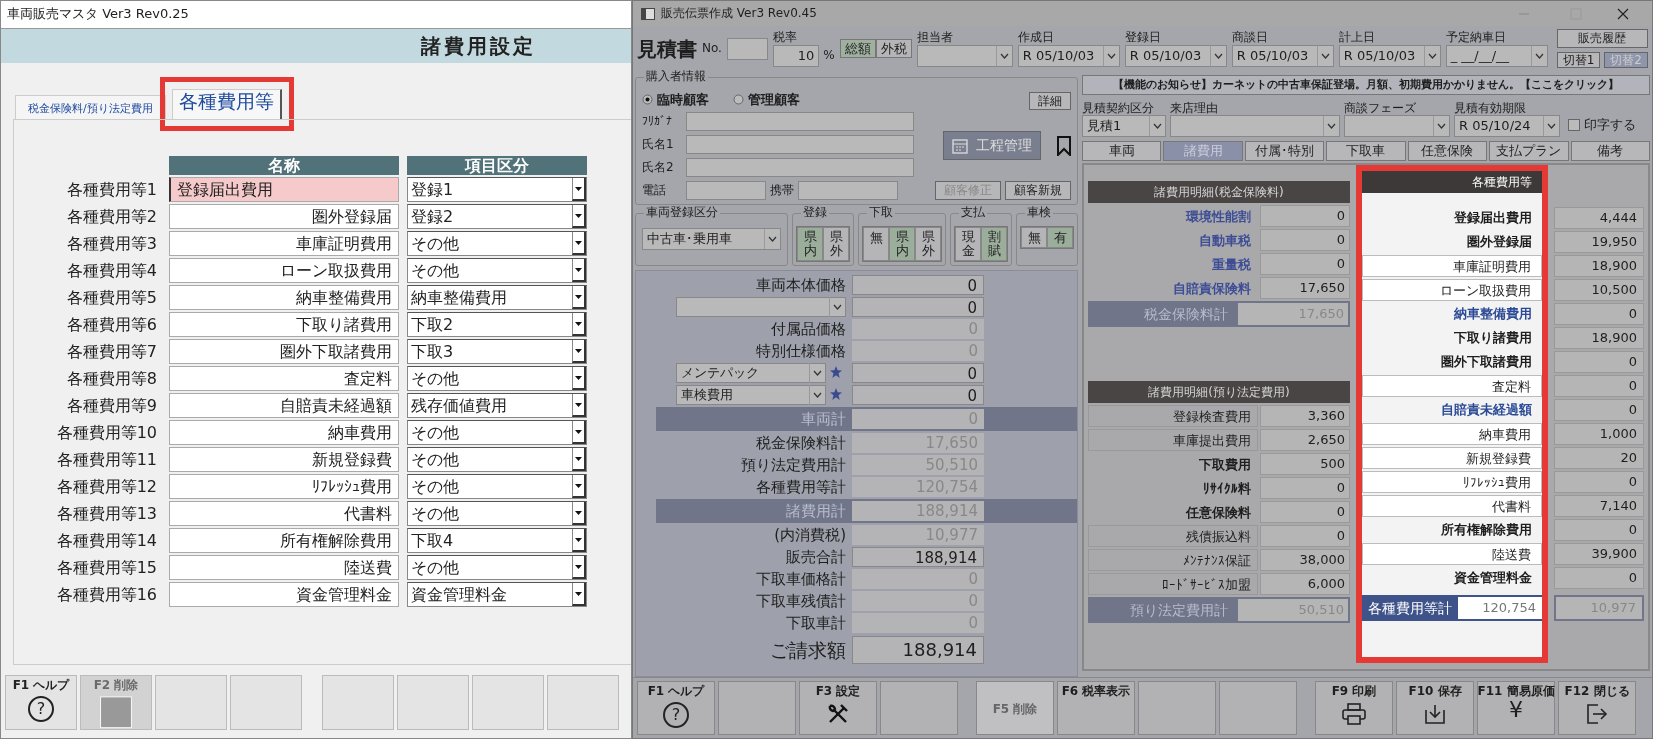  Describe the element at coordinates (1122, 151) in the screenshot. I see `tab: 車両` at that location.